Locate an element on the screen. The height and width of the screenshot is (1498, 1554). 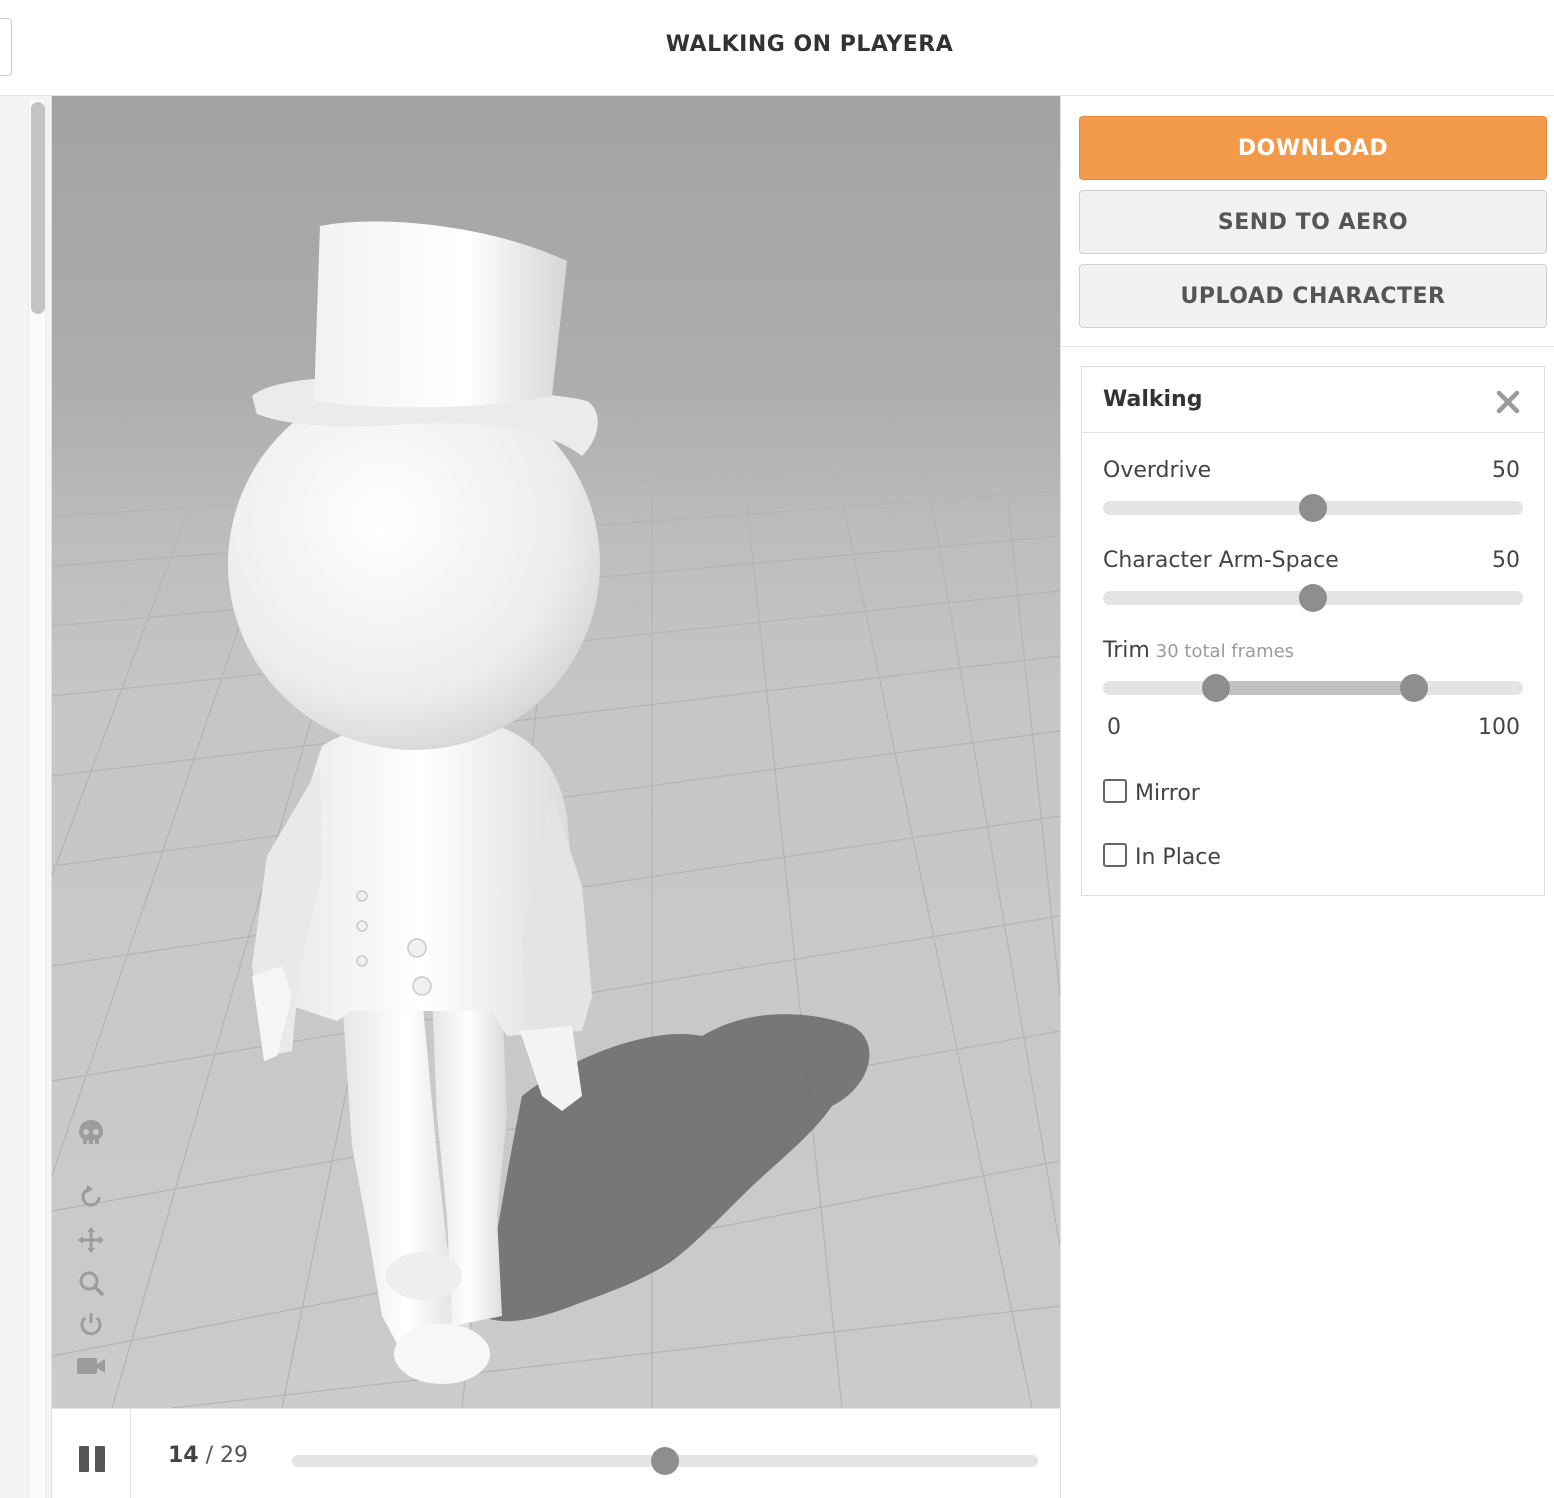
character-right-foot is located at coordinates (424, 1276).